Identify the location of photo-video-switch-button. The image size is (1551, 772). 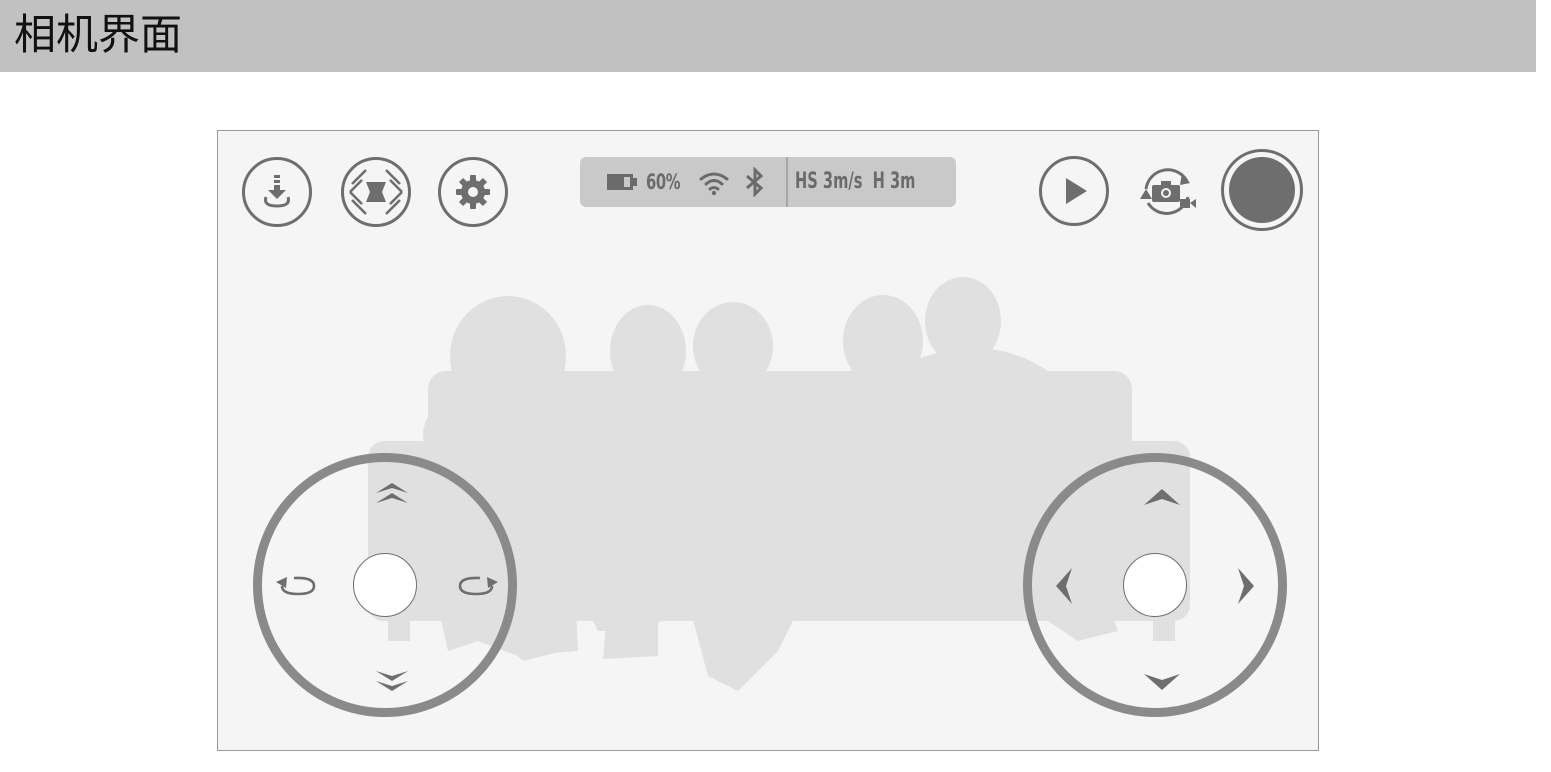
(1167, 192).